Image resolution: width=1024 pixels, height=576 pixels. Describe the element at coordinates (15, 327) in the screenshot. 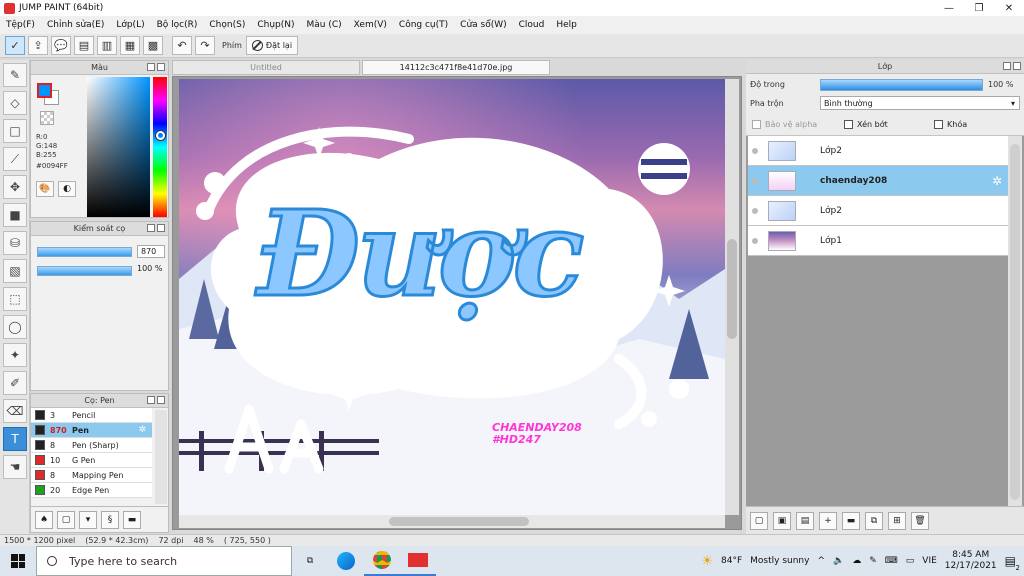

I see `lasso-tool-icon: ◯` at that location.